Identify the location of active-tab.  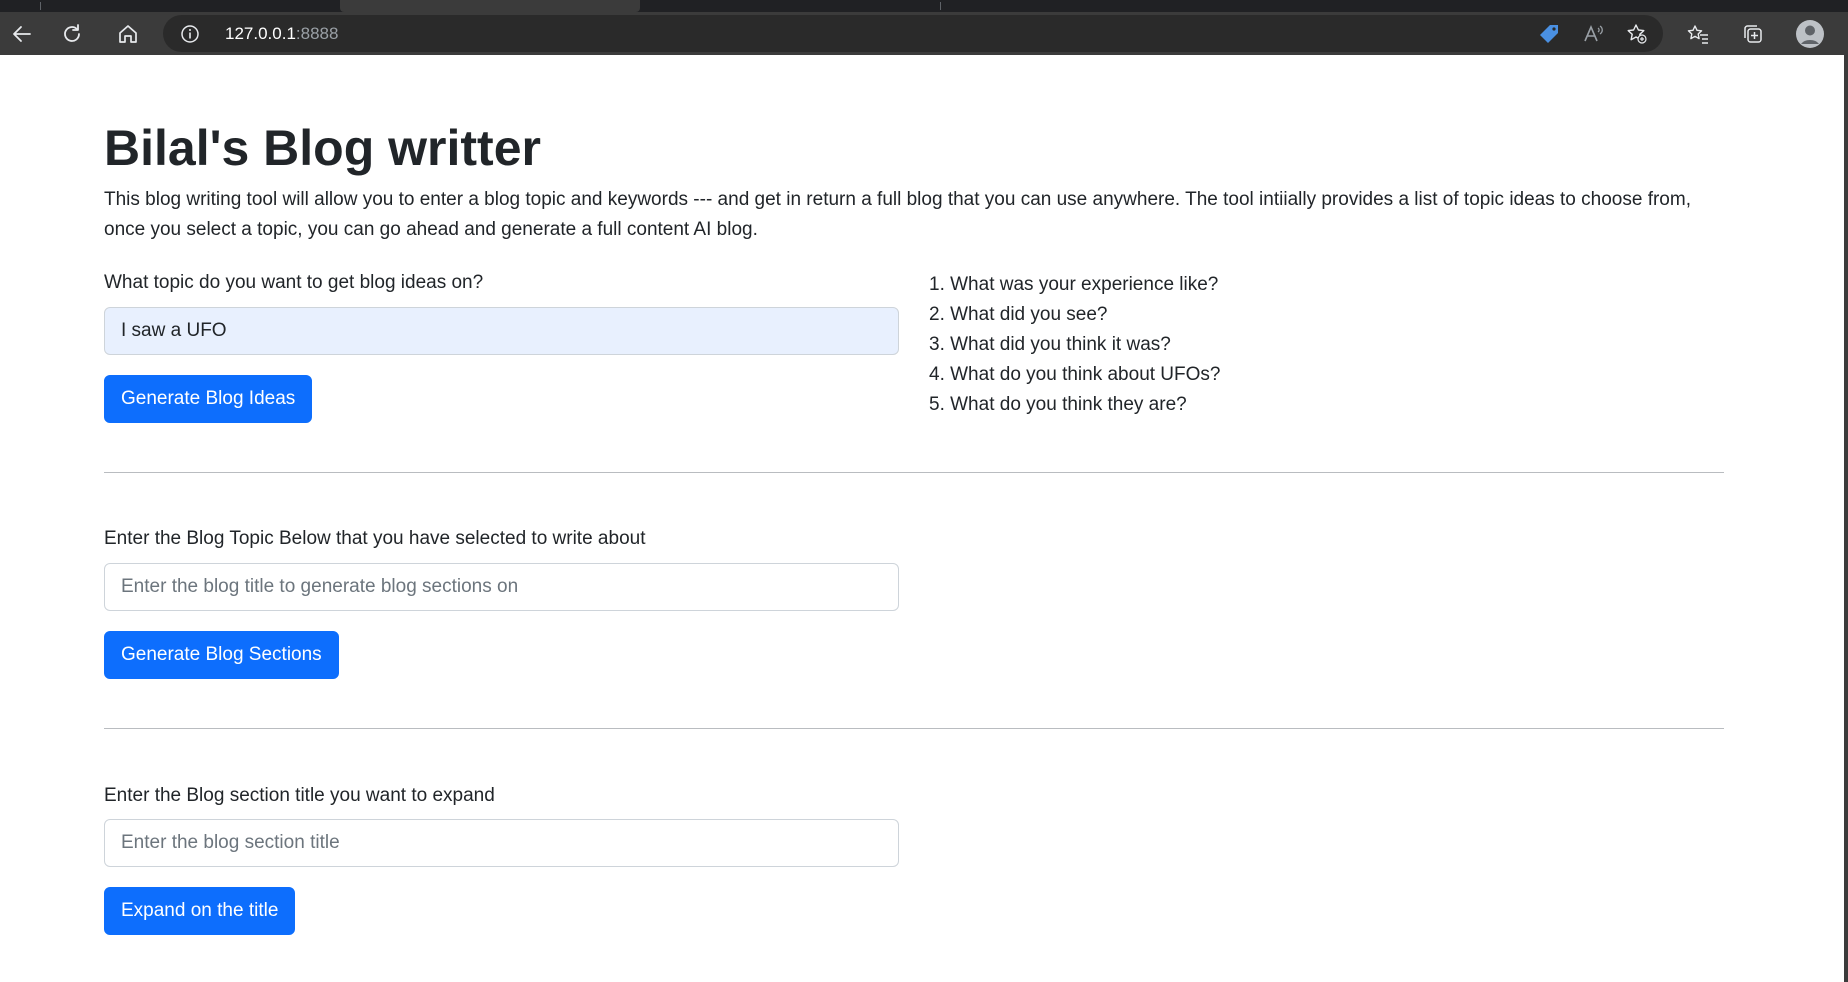
(490, 6).